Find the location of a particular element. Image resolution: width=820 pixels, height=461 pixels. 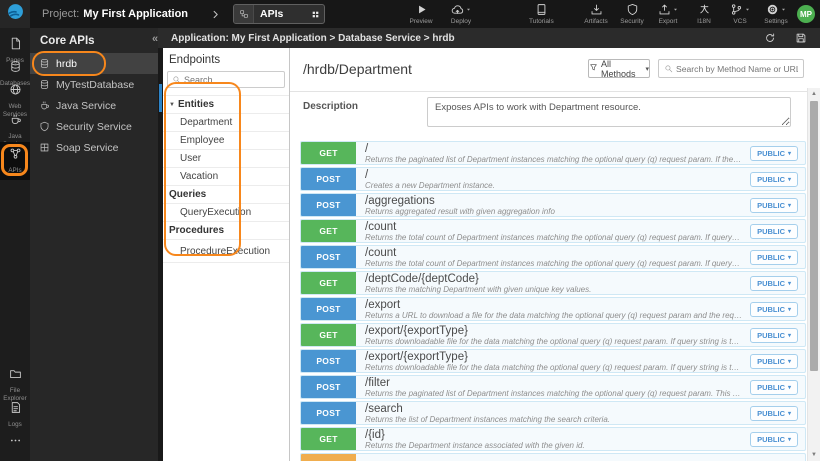

methods-filter-dropdown: All Methods ▾ is located at coordinates (619, 69).